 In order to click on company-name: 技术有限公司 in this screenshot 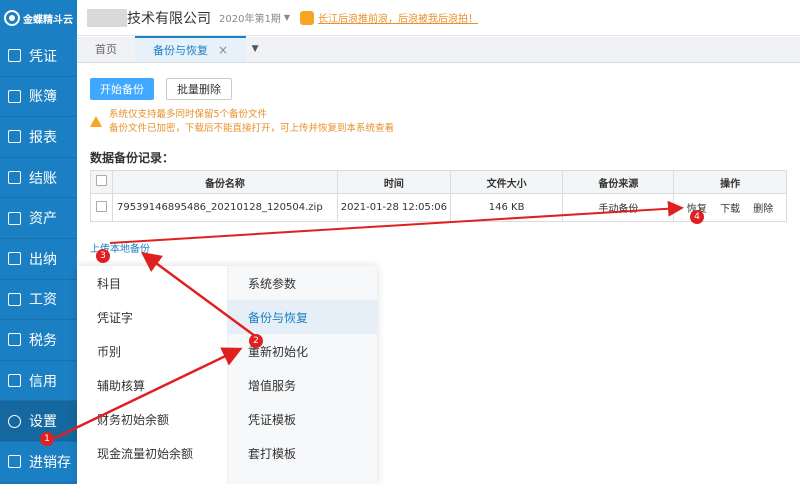, I will do `click(169, 18)`.